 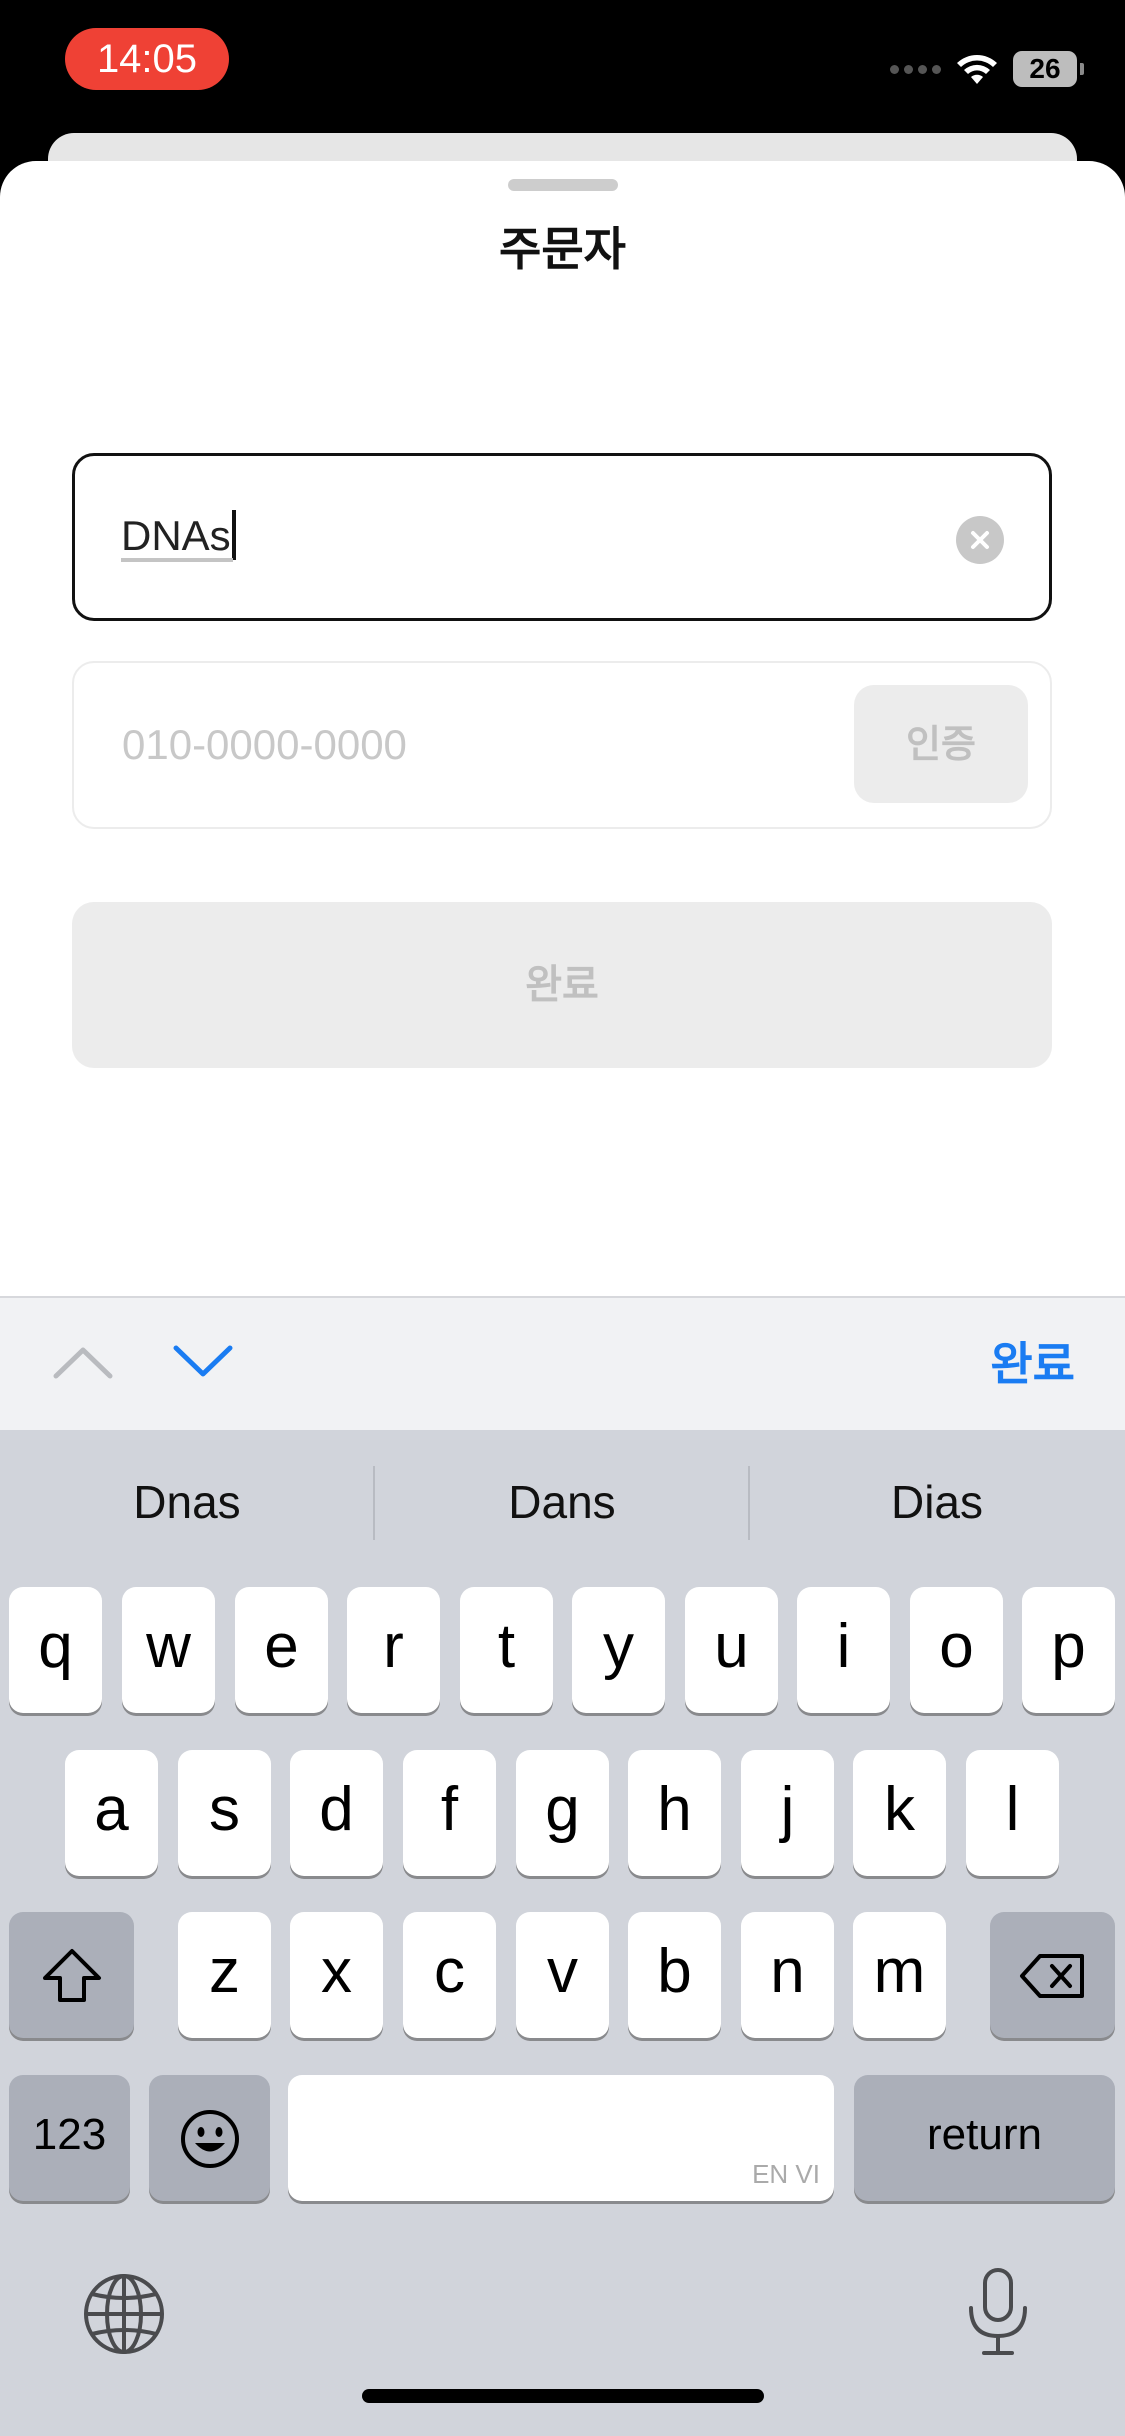 I want to click on key-r: r, so click(x=393, y=1650).